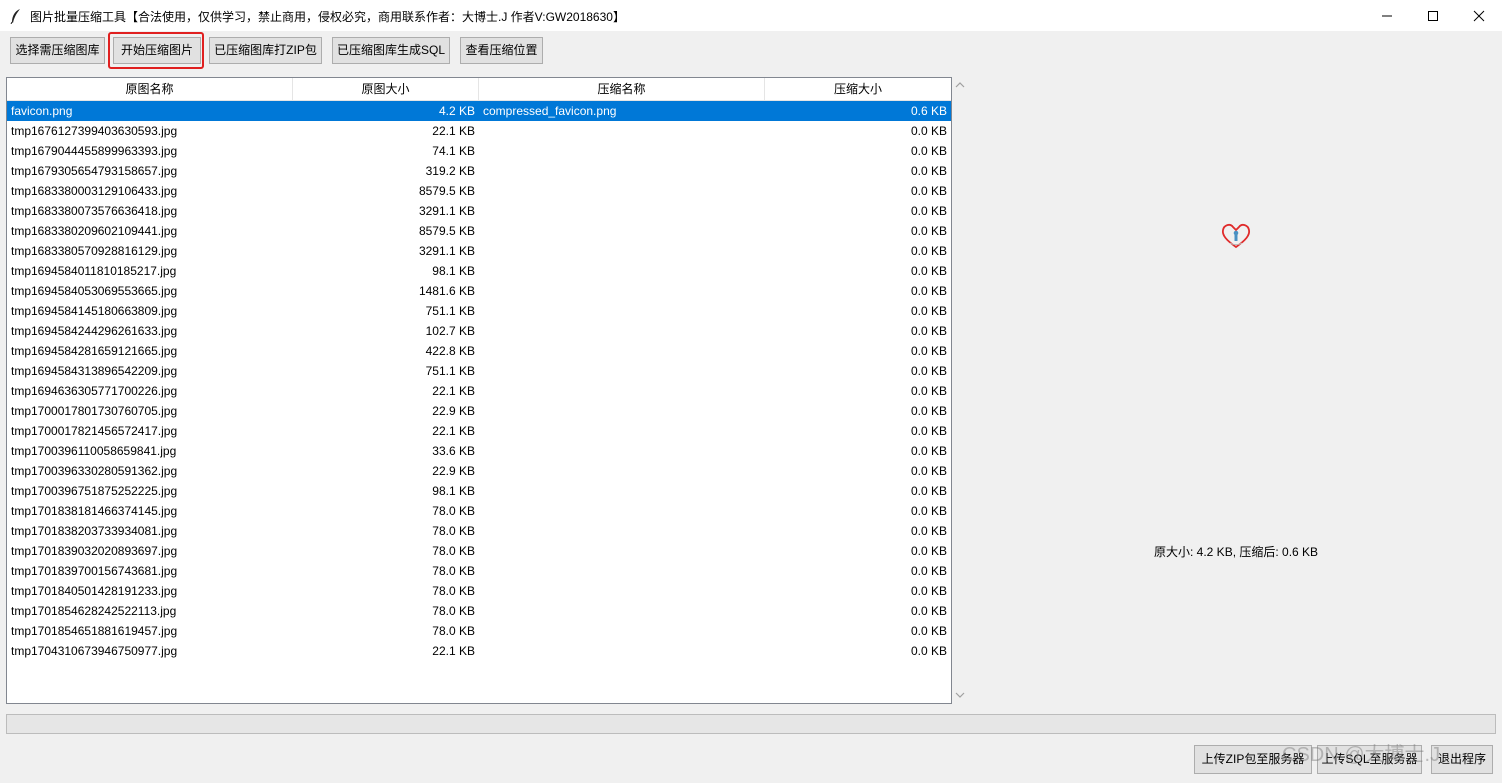 This screenshot has height=783, width=1502. Describe the element at coordinates (94, 231) in the screenshot. I see `original-name-cell: tmp1683380209602109441.jpg` at that location.